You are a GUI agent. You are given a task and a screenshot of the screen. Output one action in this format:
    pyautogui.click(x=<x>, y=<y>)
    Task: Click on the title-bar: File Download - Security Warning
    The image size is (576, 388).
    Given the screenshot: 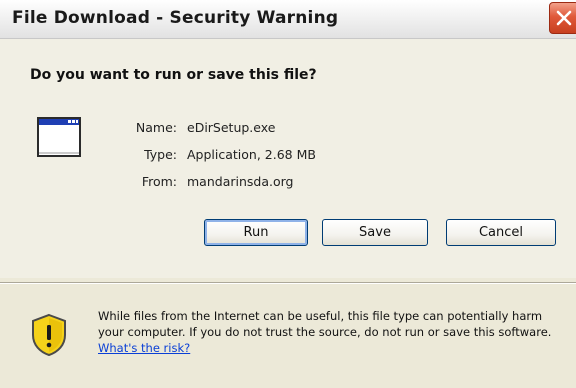 What is the action you would take?
    pyautogui.click(x=288, y=19)
    